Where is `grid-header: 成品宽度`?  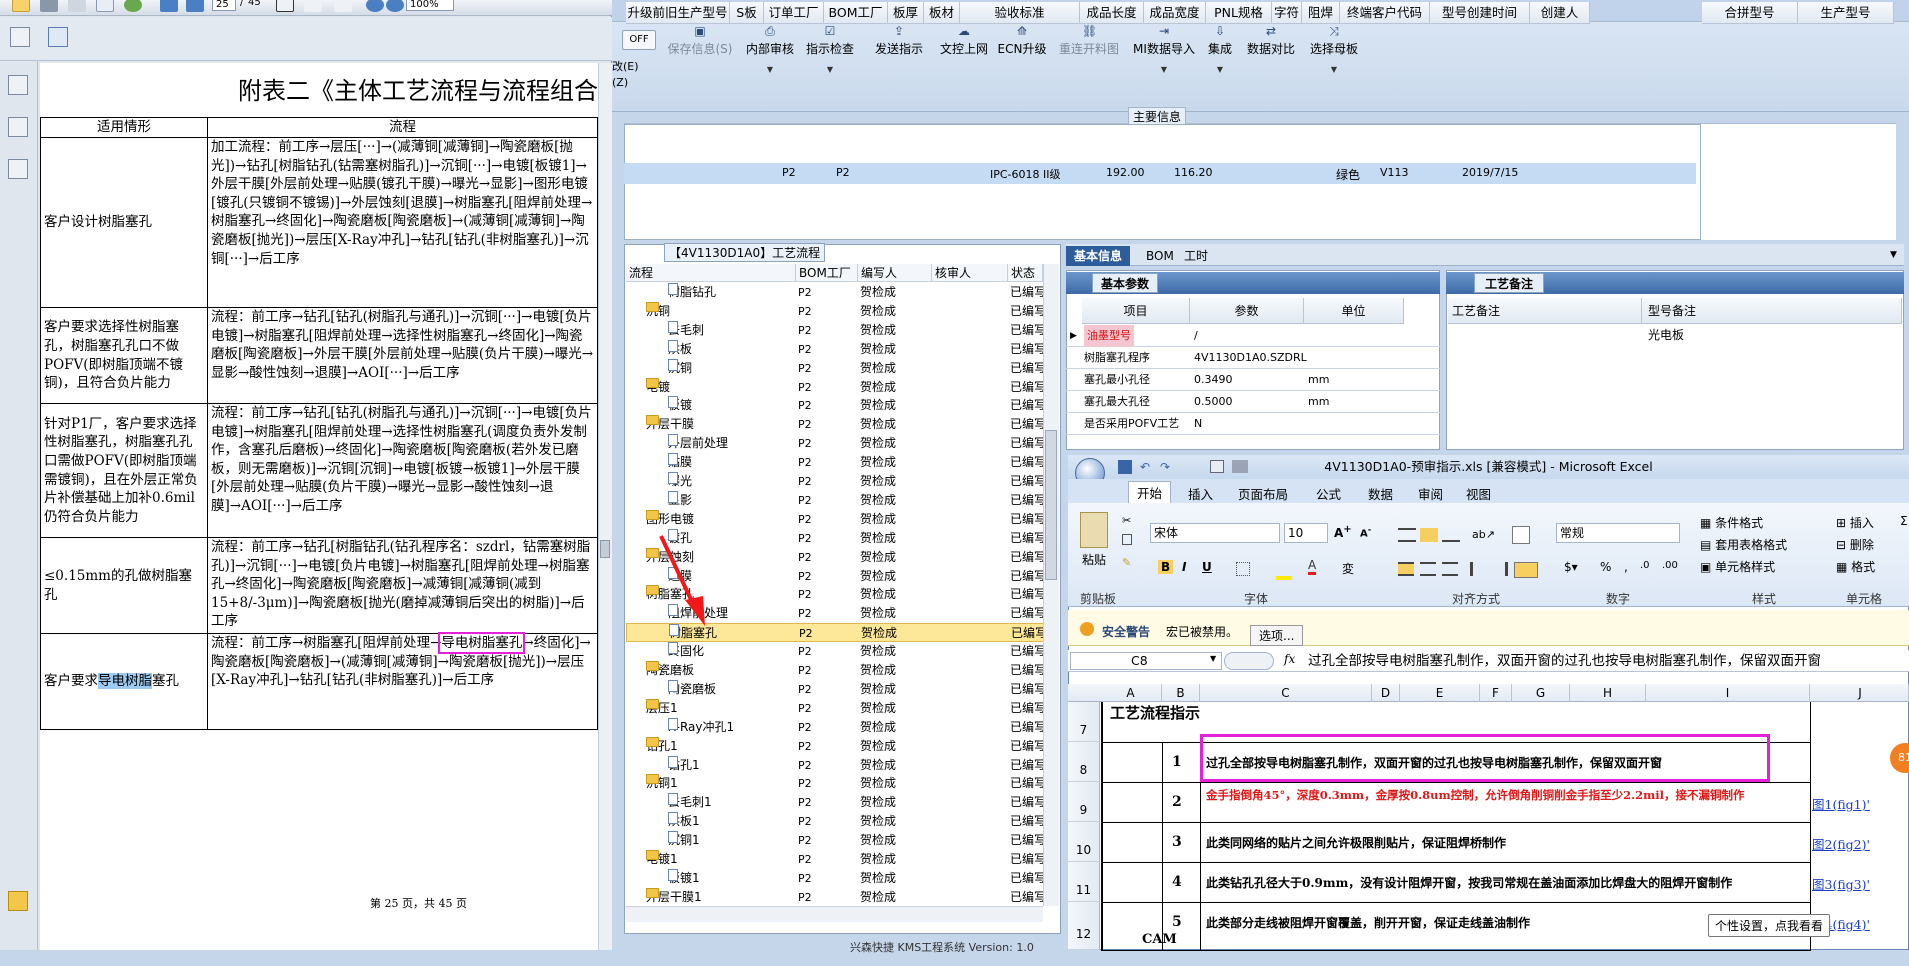
grid-header: 成品宽度 is located at coordinates (1175, 13).